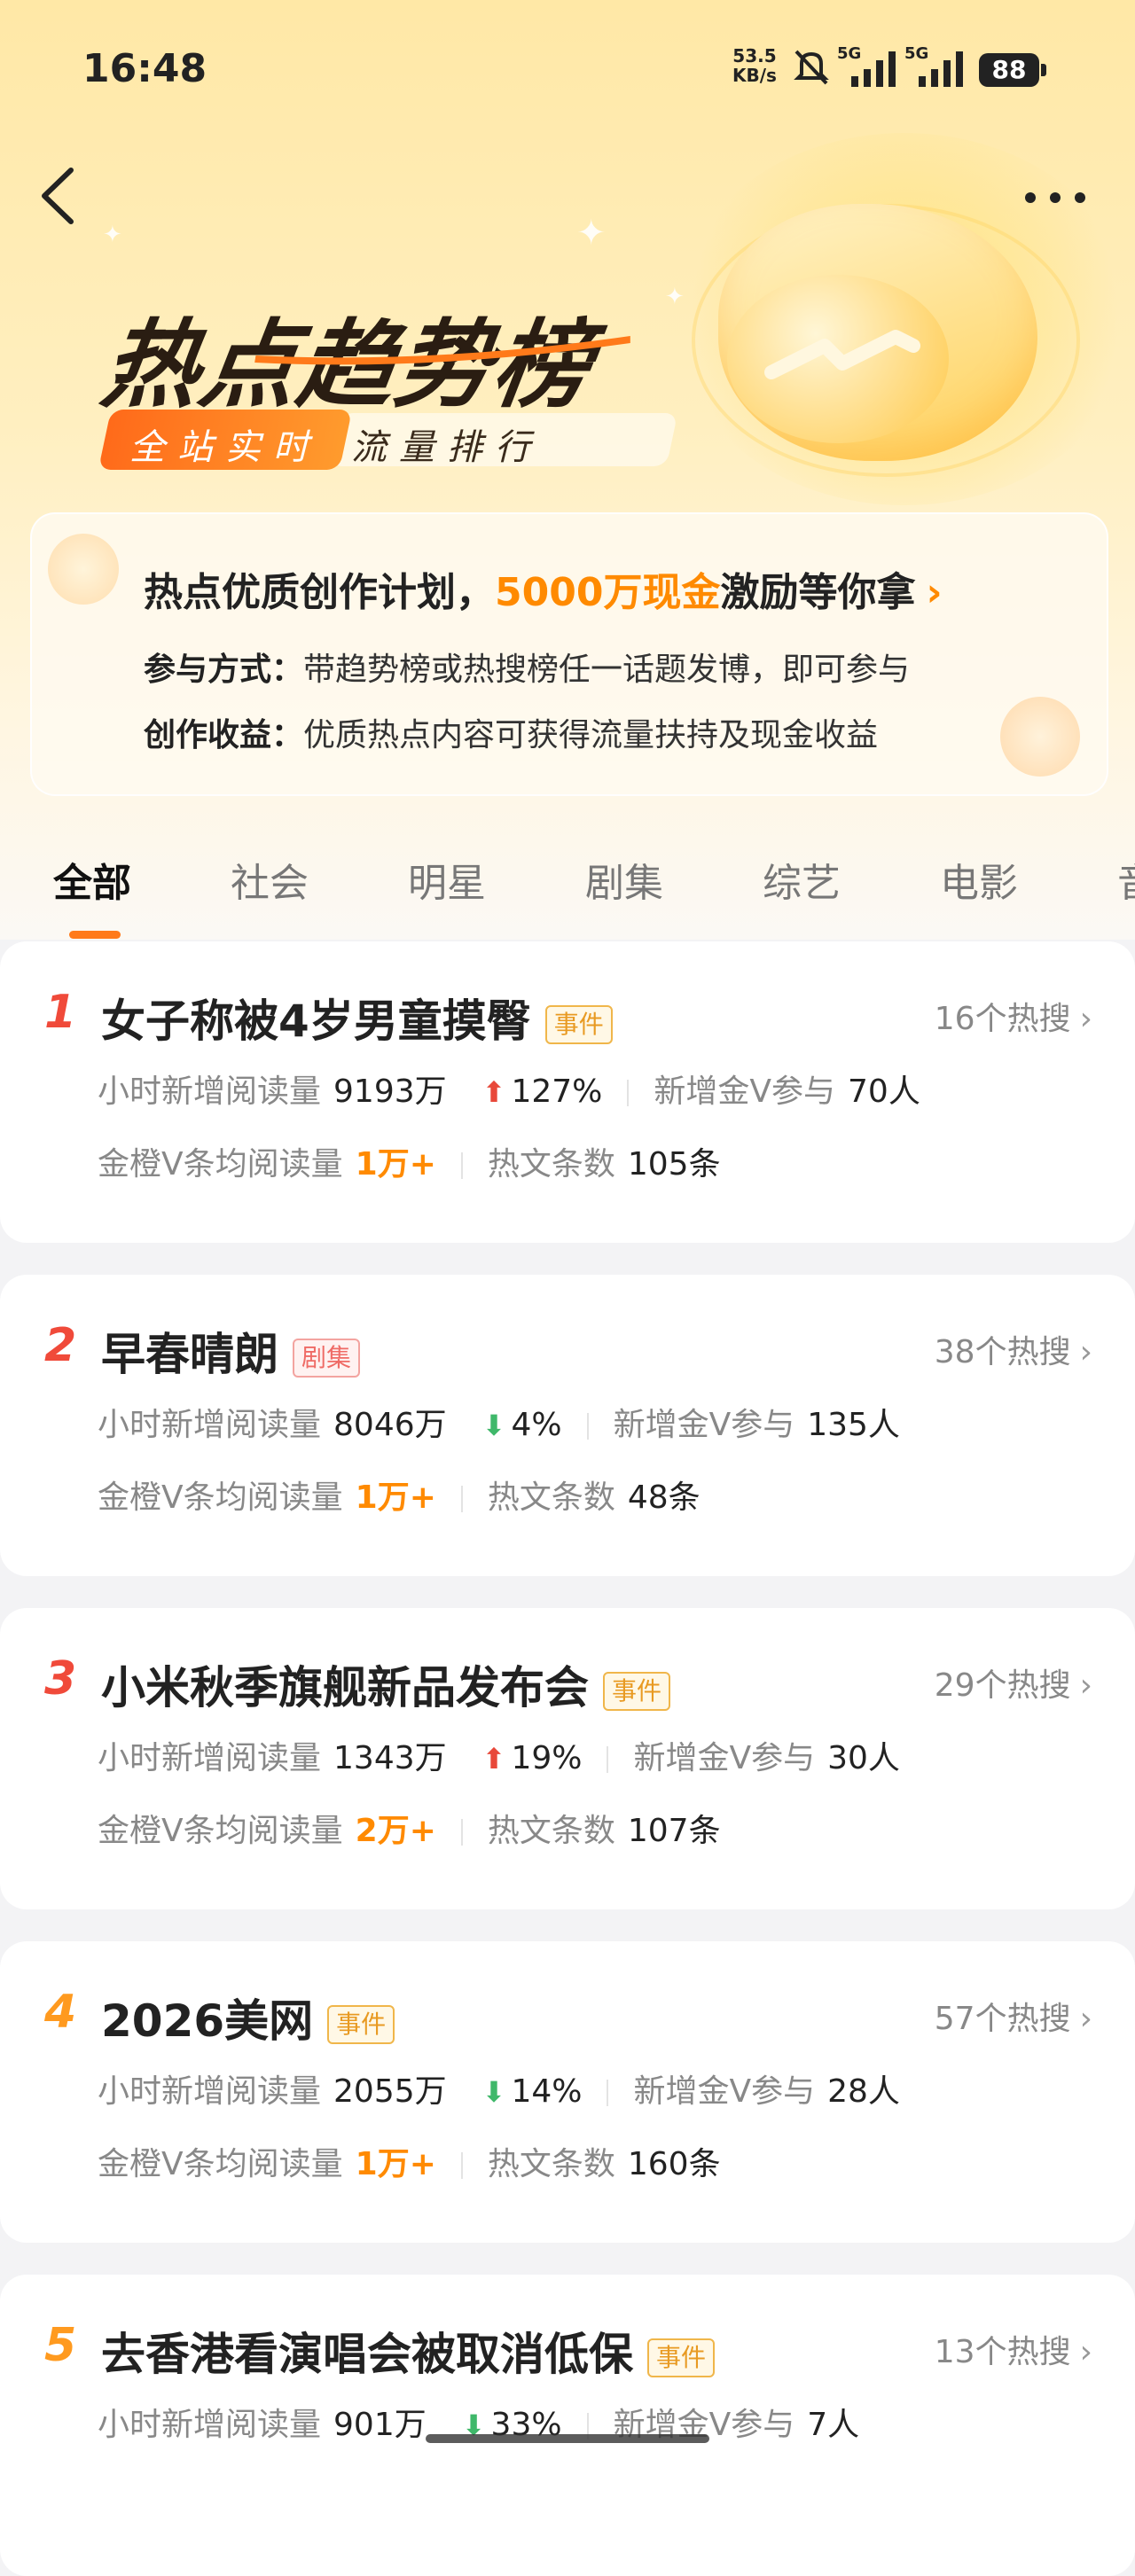  What do you see at coordinates (509, 1089) in the screenshot?
I see `stats-row-1: 小时新增阅读量 9193万 ⬆ 127% 新增金V参与 70人` at bounding box center [509, 1089].